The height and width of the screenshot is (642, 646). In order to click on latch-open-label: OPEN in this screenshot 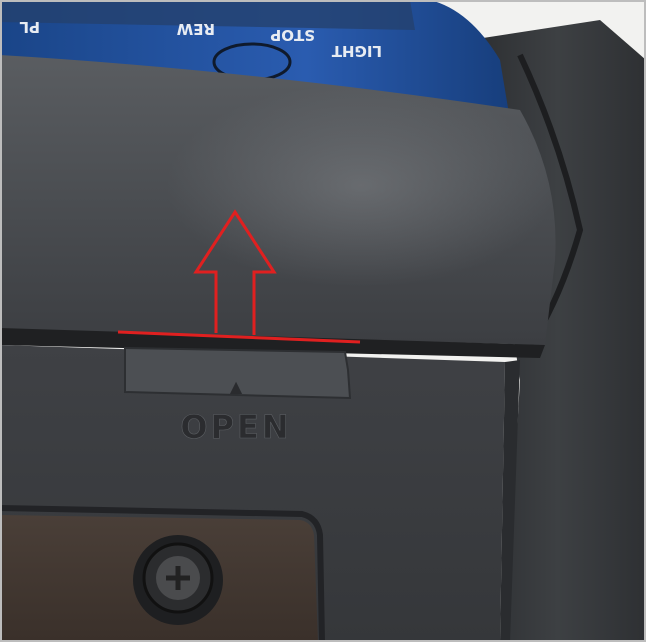, I will do `click(235, 427)`.